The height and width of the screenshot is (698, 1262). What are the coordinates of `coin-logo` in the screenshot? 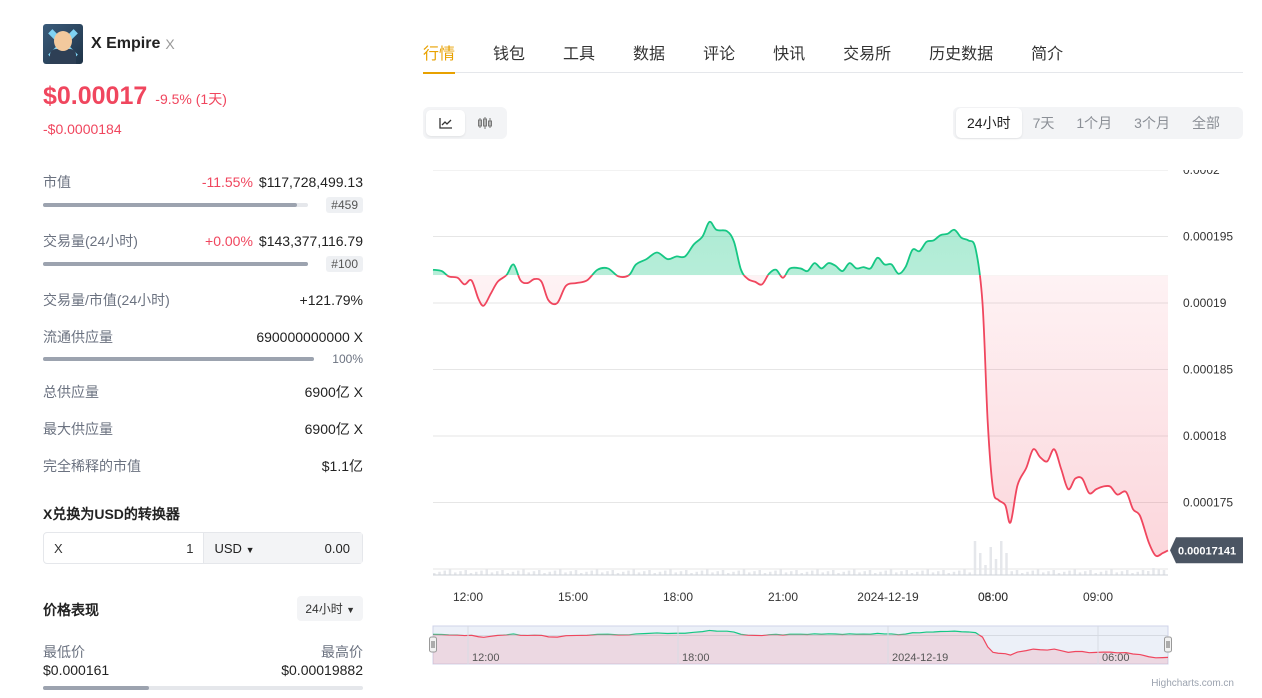 It's located at (63, 44).